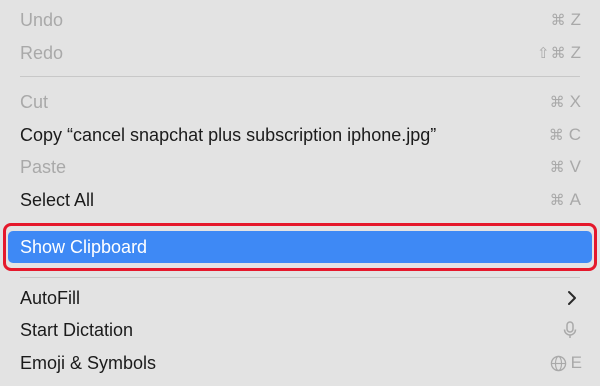 Image resolution: width=600 pixels, height=386 pixels. What do you see at coordinates (43, 166) in the screenshot?
I see `menu-item-label: Paste` at bounding box center [43, 166].